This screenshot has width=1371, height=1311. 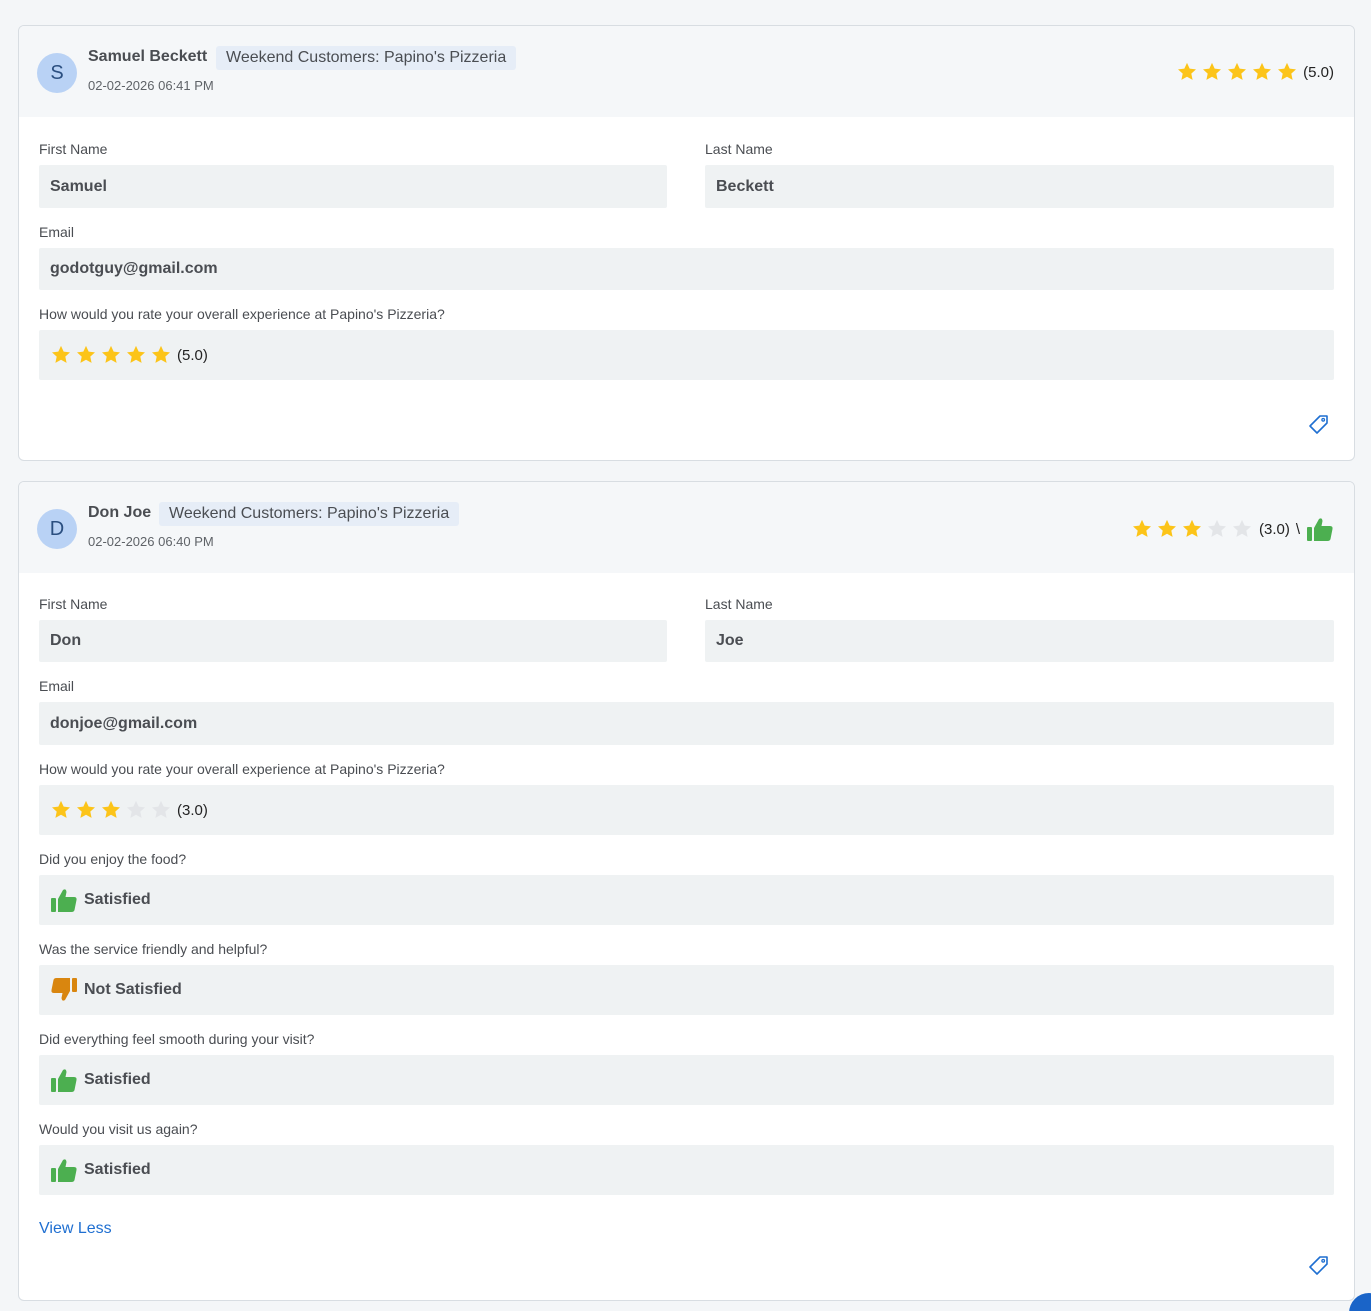 What do you see at coordinates (57, 529) in the screenshot?
I see `avatar: D` at bounding box center [57, 529].